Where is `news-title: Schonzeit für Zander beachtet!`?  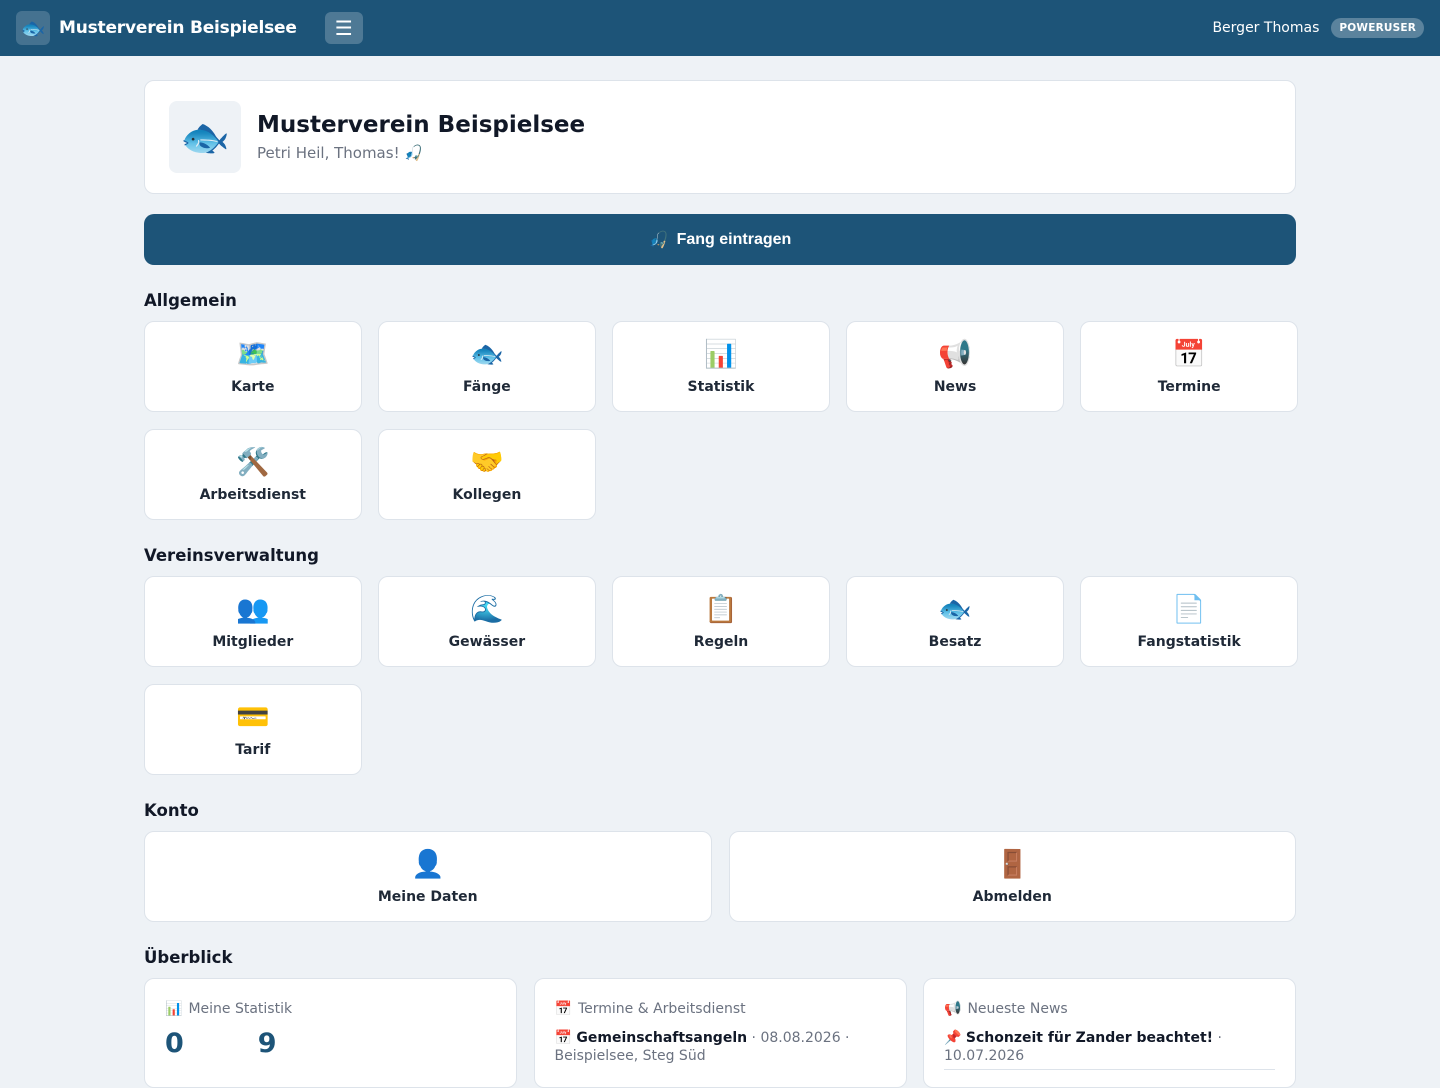
news-title: Schonzeit für Zander beachtet! is located at coordinates (1089, 1038).